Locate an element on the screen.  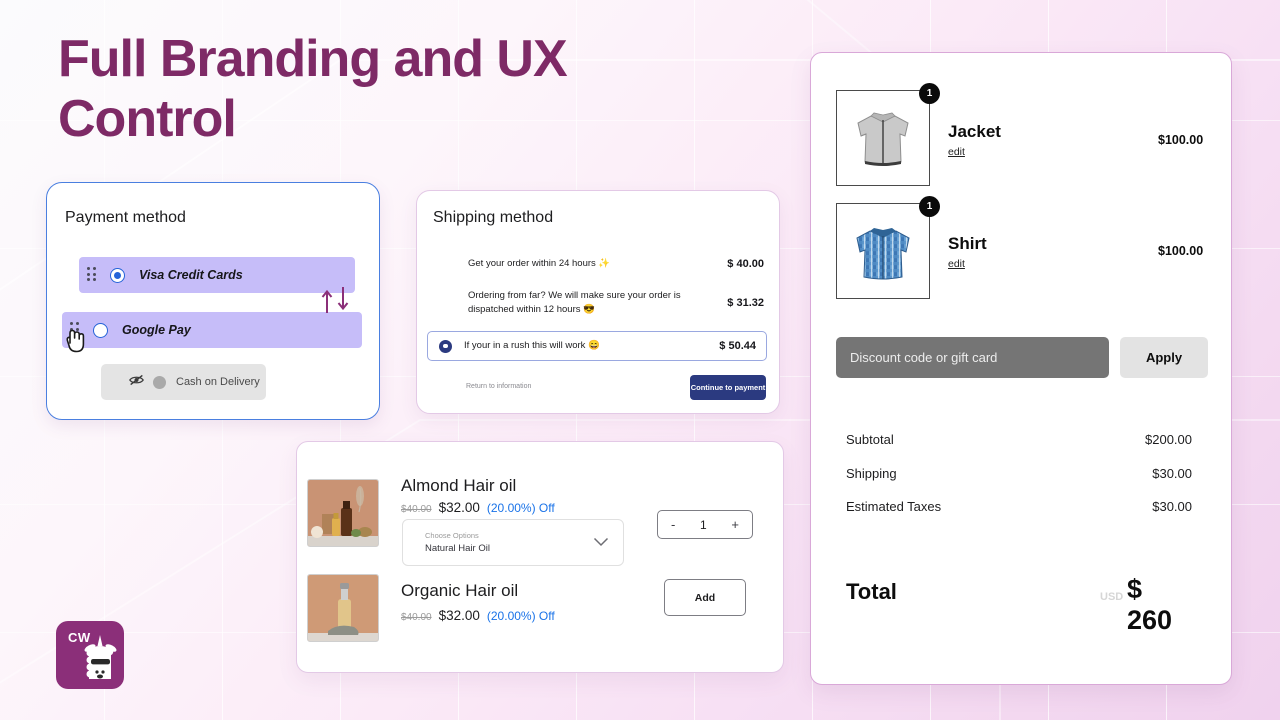
price-original-almond: $40.00 is located at coordinates (416, 509).